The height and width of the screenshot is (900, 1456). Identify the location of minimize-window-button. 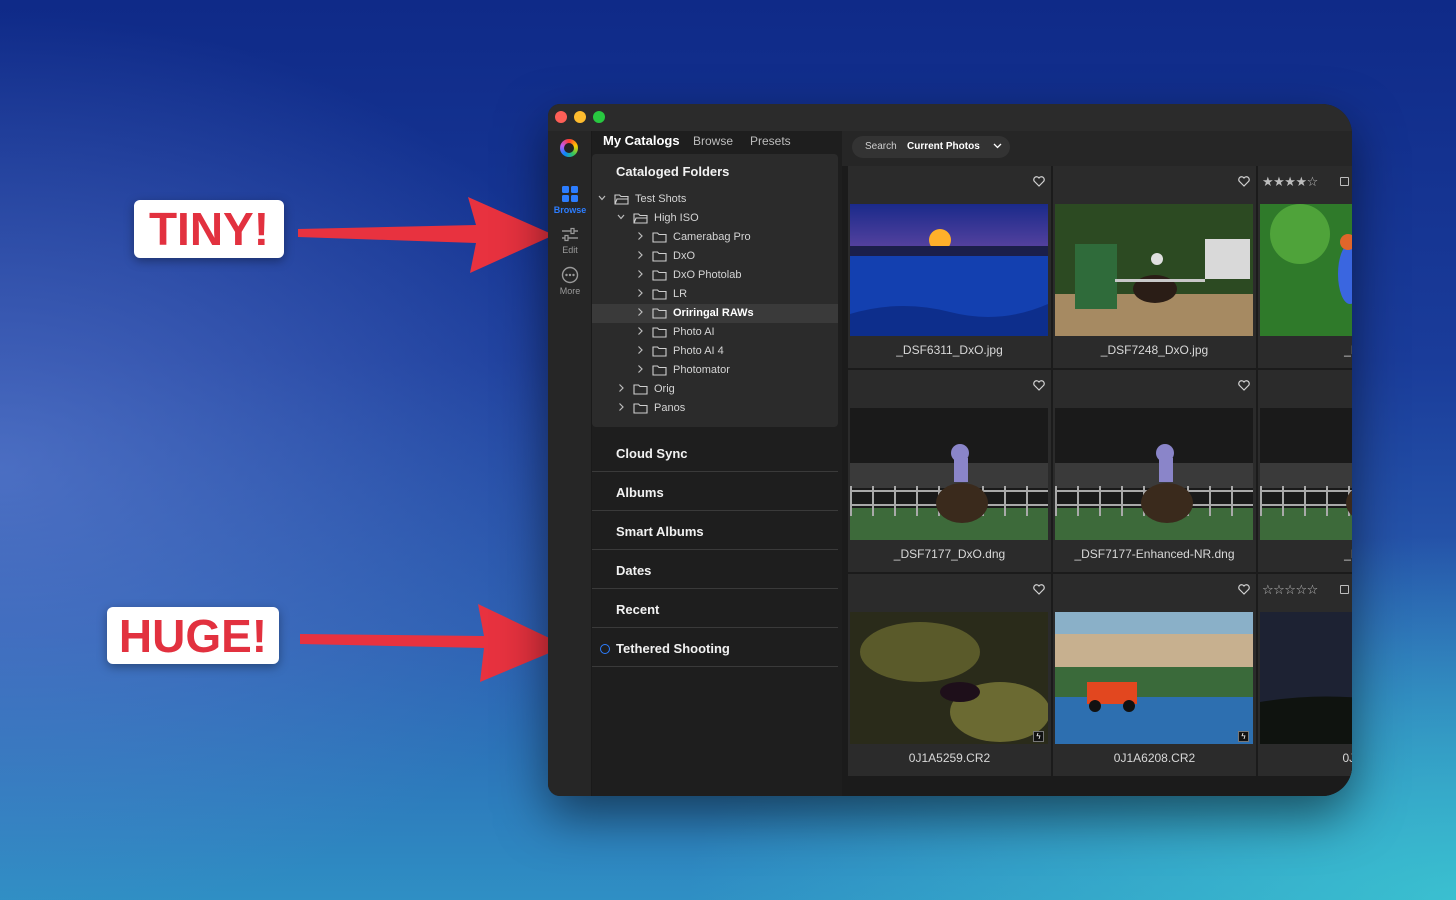
(580, 117).